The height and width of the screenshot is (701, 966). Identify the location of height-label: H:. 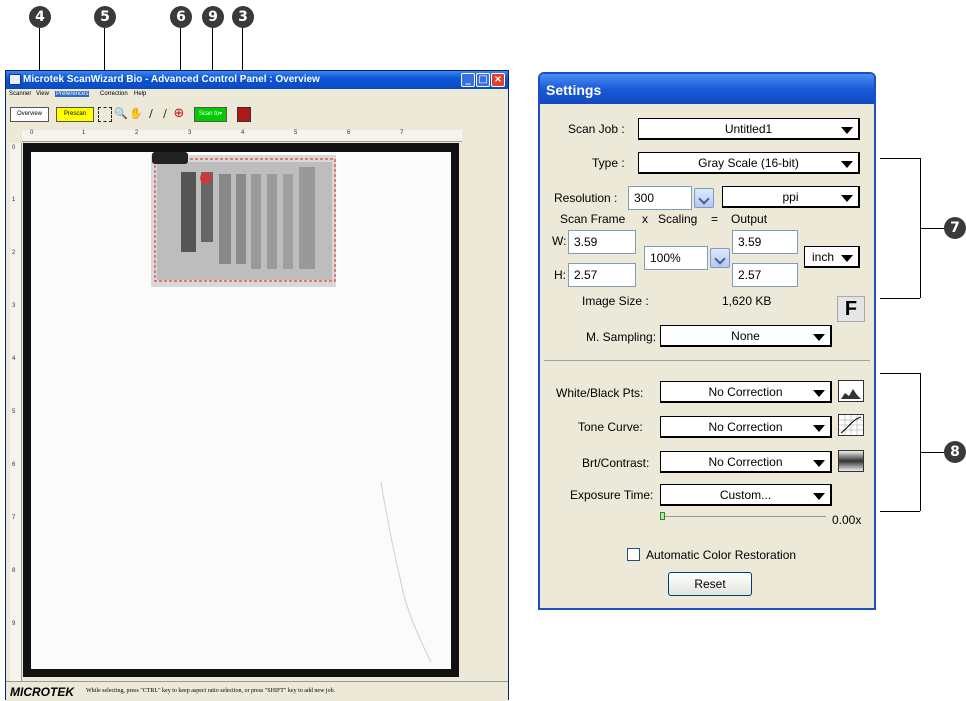
(560, 275).